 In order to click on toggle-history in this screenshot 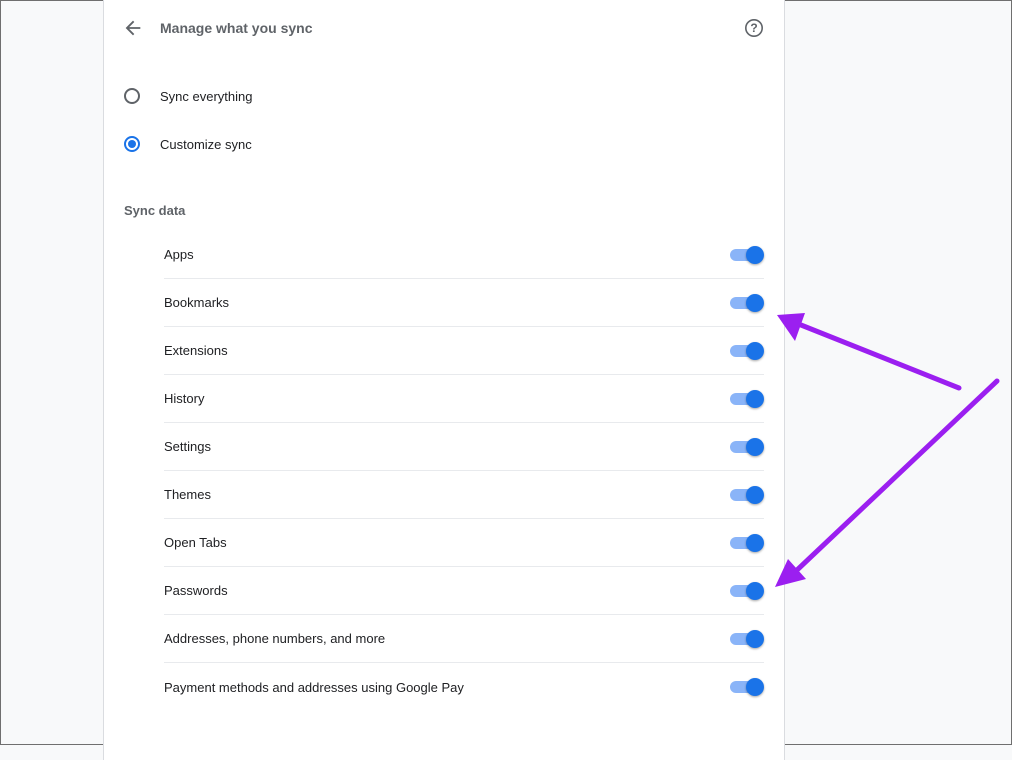, I will do `click(747, 399)`.